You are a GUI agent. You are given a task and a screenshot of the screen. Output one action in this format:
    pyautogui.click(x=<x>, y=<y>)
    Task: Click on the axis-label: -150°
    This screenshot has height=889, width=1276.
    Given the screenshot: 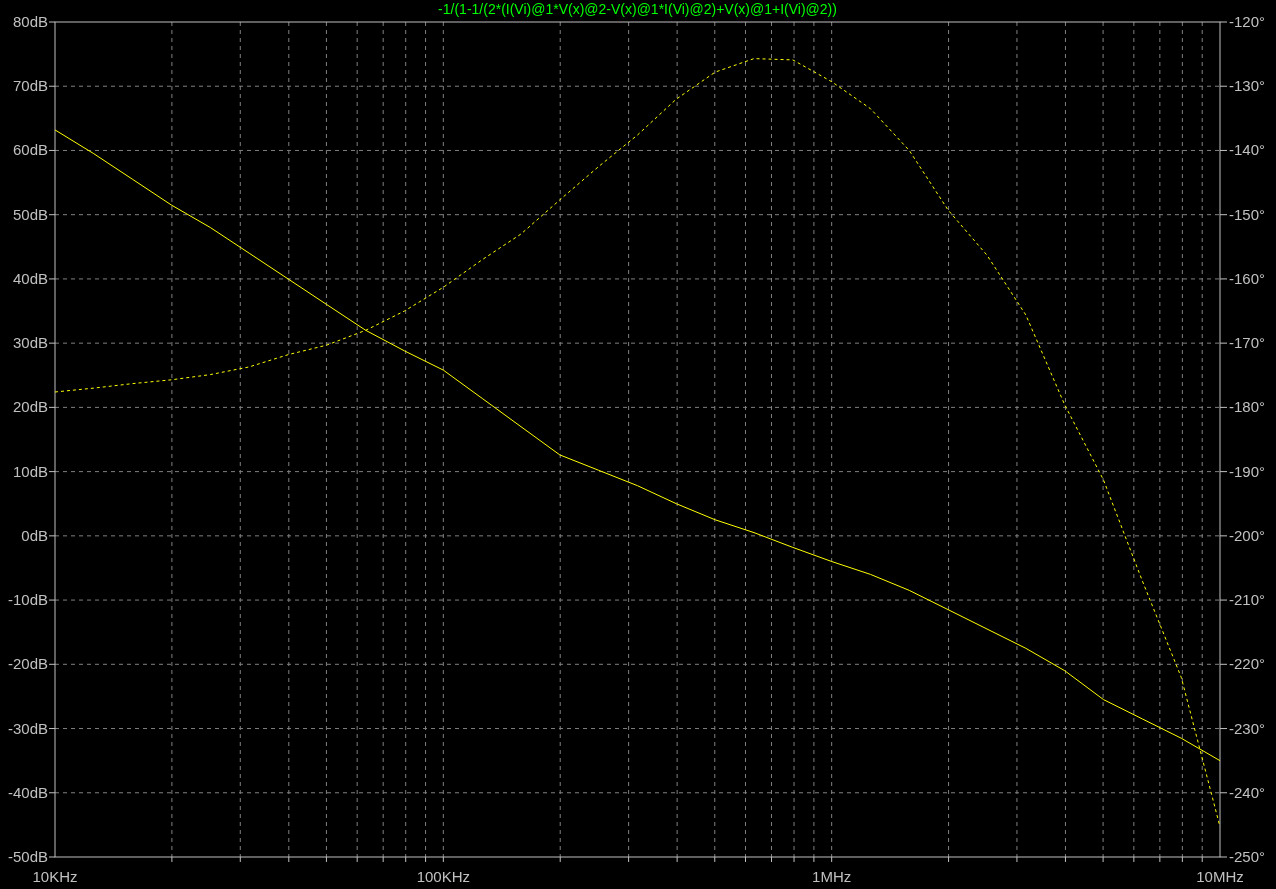 What is the action you would take?
    pyautogui.click(x=1247, y=214)
    